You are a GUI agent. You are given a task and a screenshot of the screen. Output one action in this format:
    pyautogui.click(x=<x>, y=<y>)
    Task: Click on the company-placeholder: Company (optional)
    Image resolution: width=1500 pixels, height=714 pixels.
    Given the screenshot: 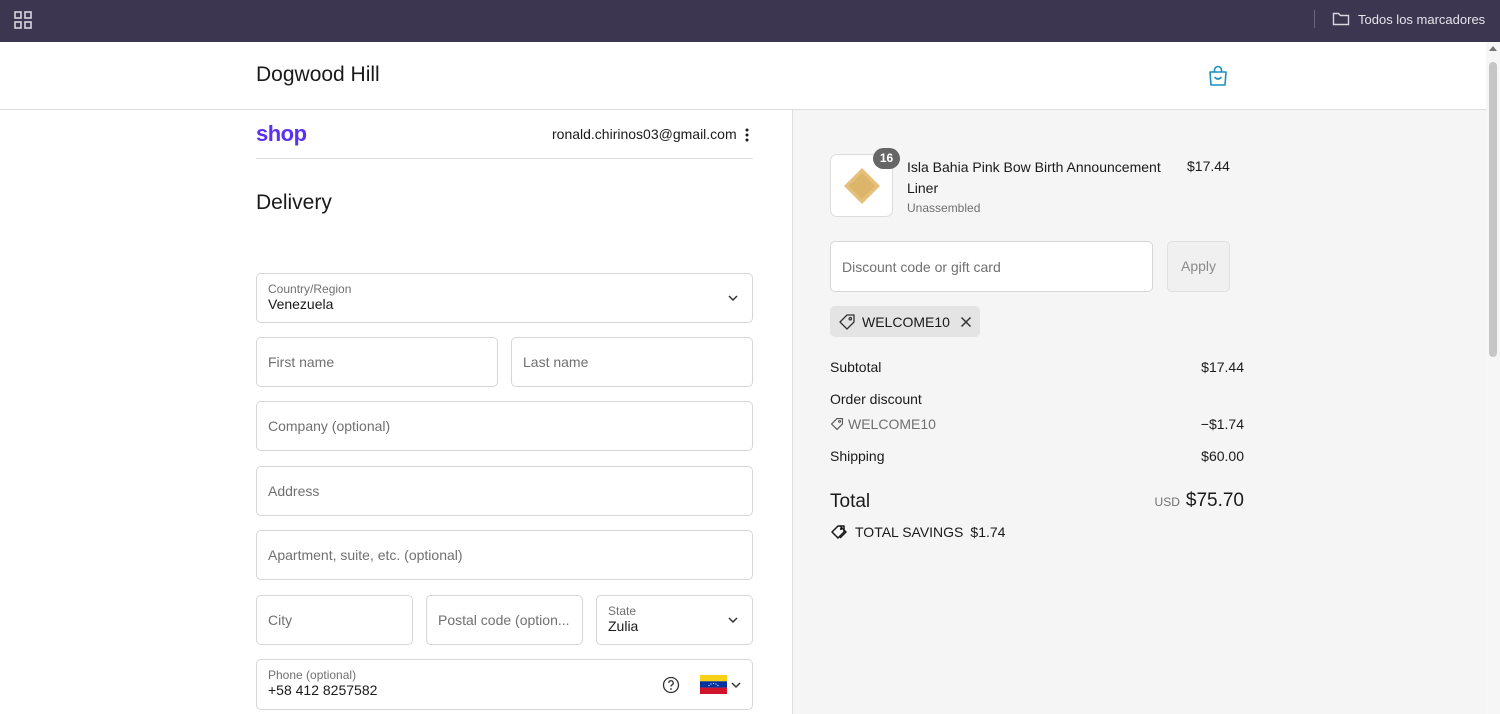 What is the action you would take?
    pyautogui.click(x=329, y=426)
    